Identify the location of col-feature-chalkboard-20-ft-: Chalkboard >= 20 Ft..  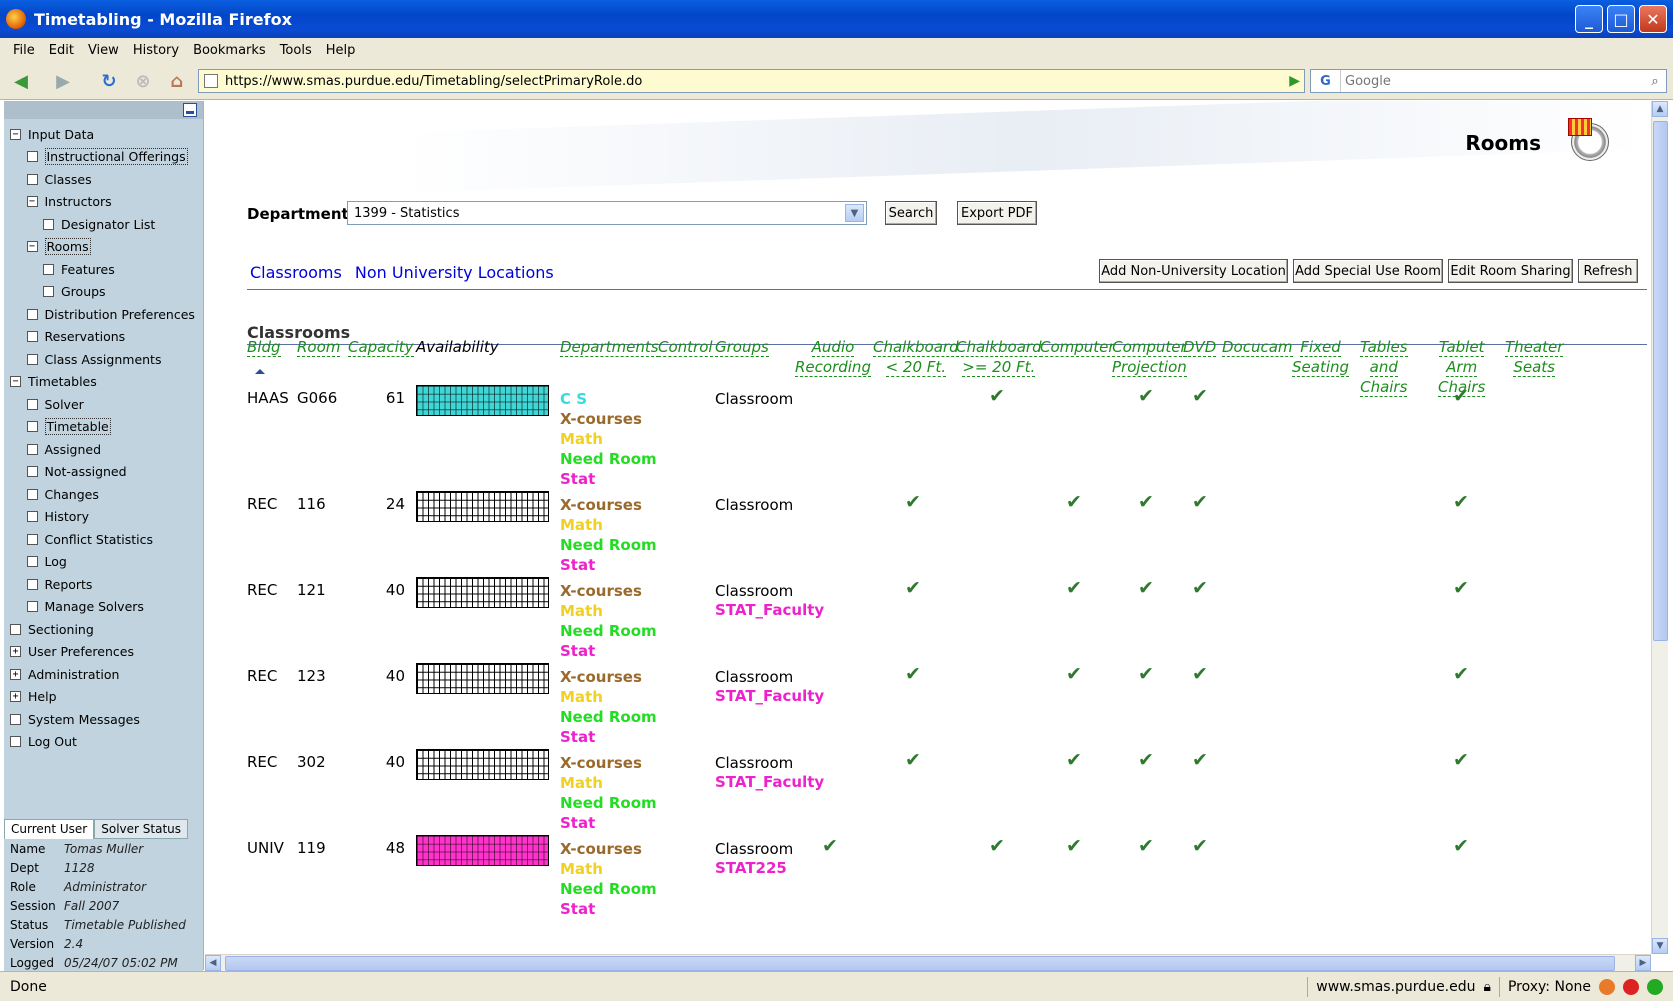
(999, 357).